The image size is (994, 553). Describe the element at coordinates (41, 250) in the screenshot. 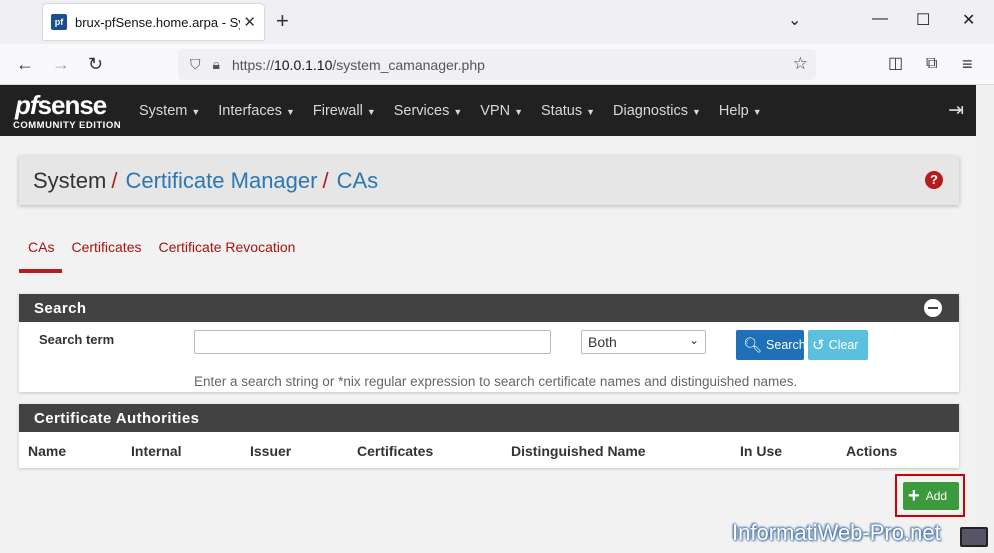

I see `tab-cas: CAs` at that location.